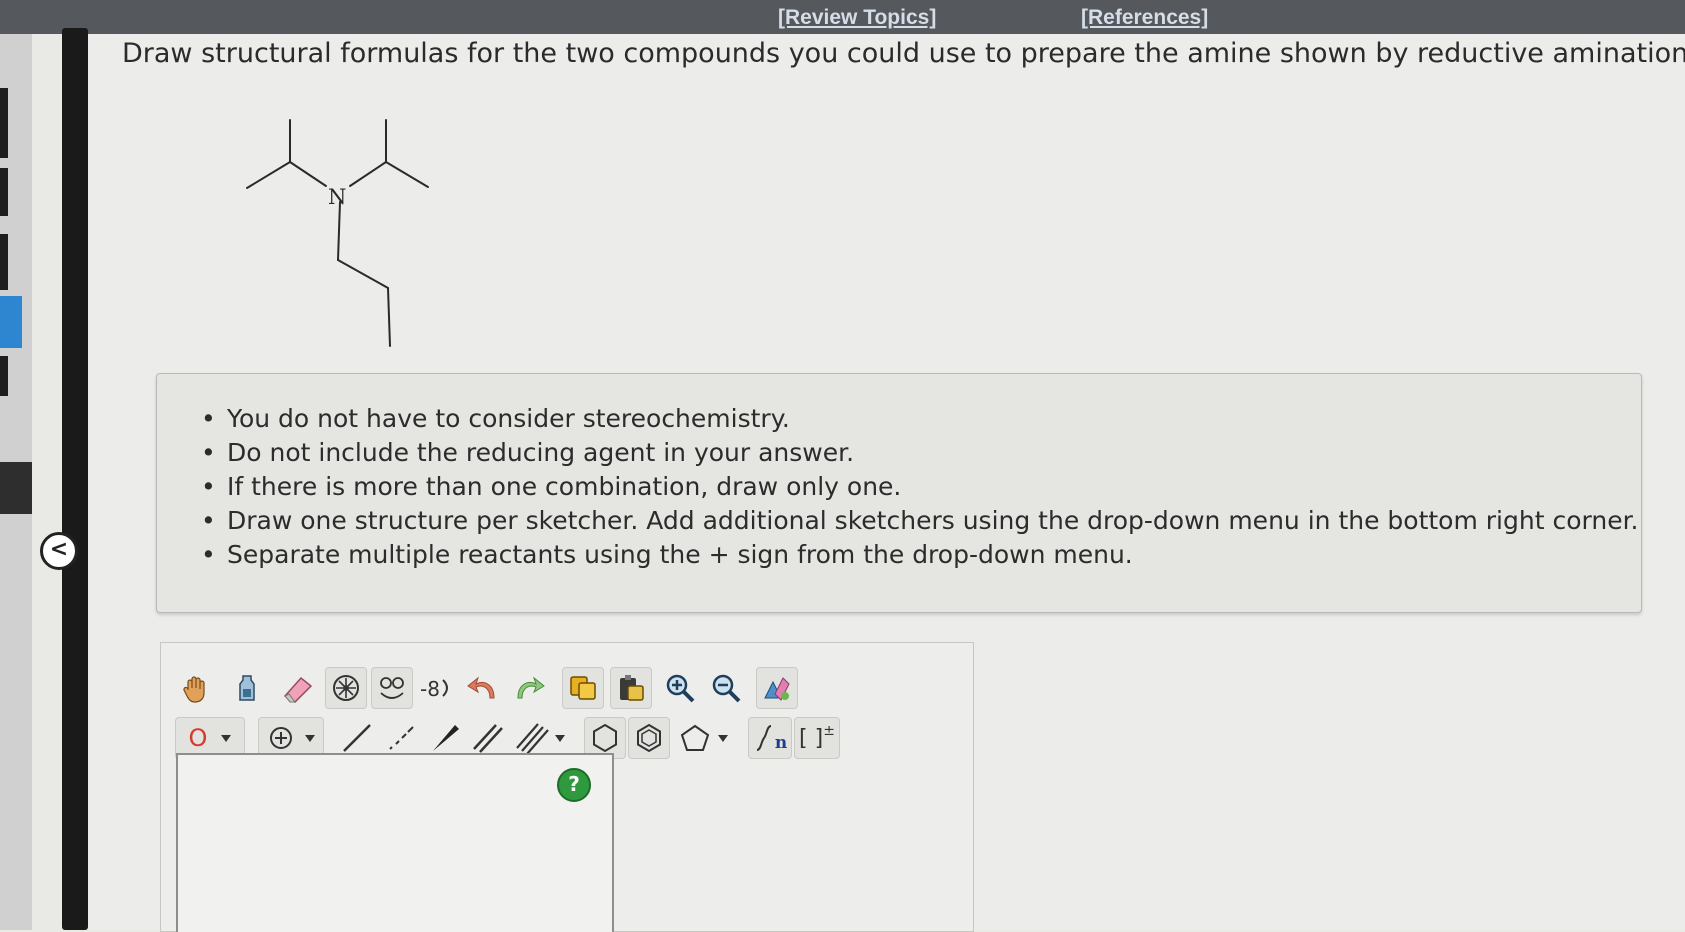  I want to click on undo-icon, so click(481, 687).